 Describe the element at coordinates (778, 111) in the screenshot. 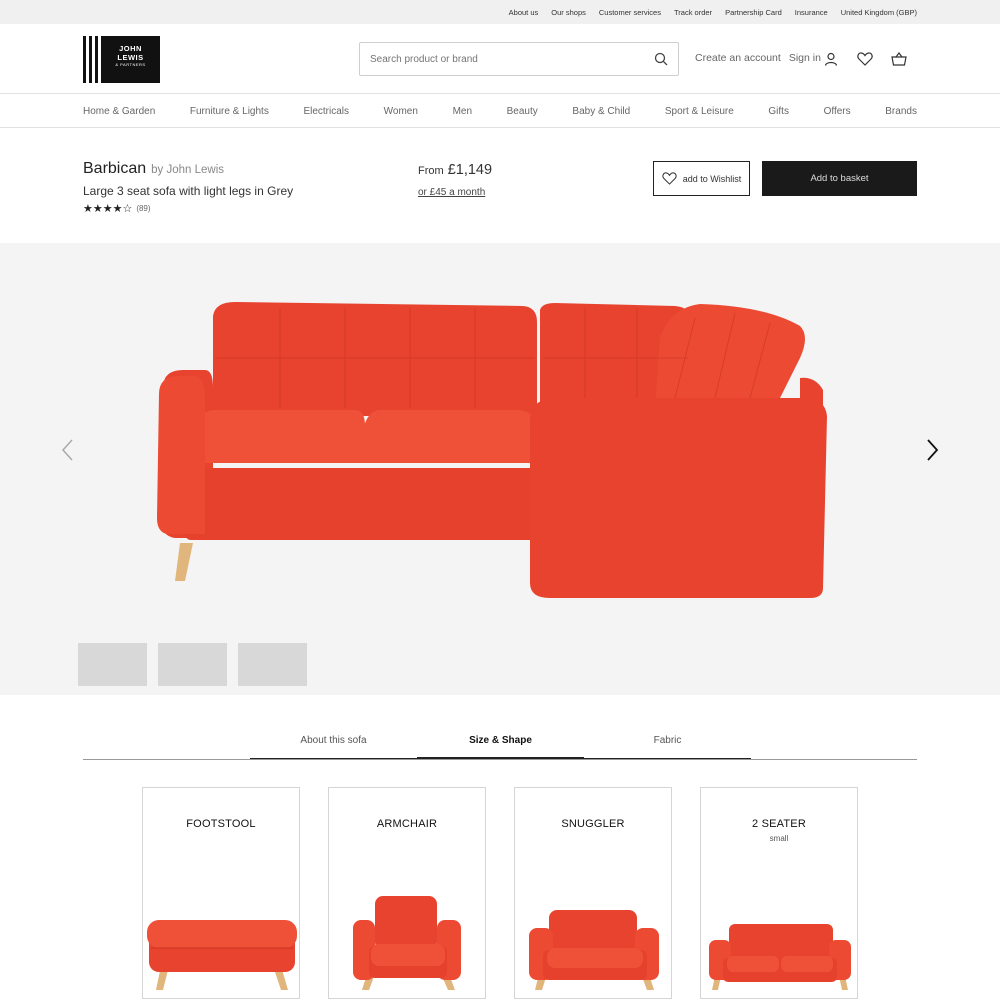

I see `nav-item-gifts: Gifts` at that location.